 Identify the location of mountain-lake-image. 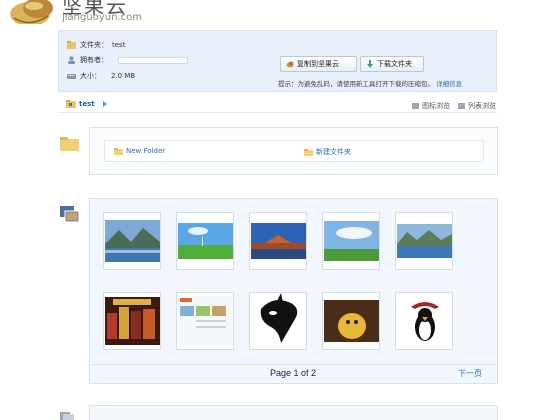
(424, 241).